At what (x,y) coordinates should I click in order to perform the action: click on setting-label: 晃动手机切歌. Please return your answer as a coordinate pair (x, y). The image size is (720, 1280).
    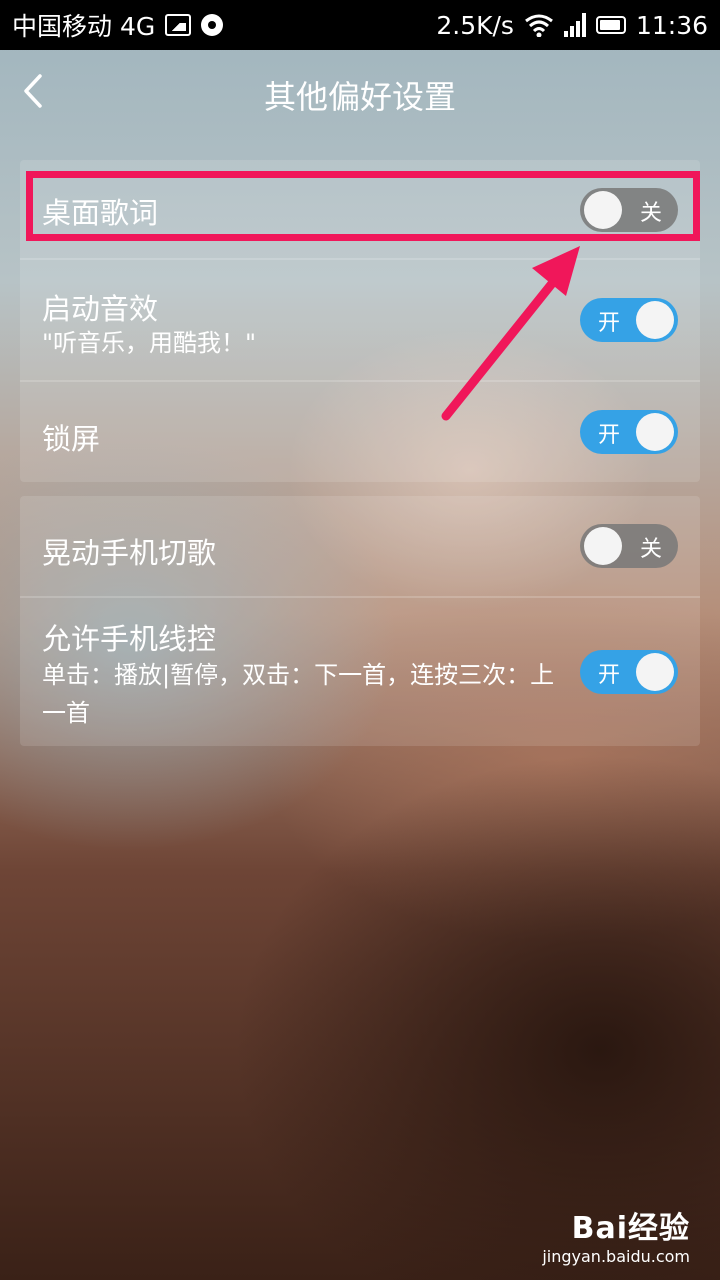
    Looking at the image, I should click on (129, 553).